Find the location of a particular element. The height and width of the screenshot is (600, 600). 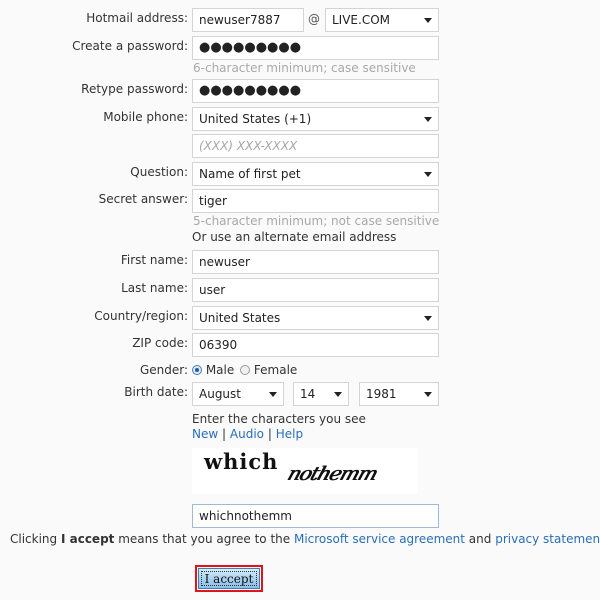

phone-country-value: United States (+1) is located at coordinates (255, 119).